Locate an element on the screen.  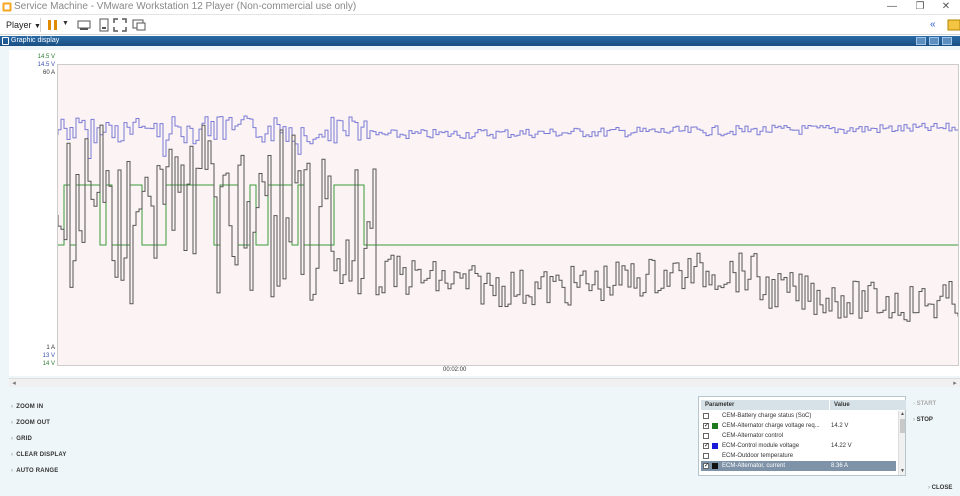
table-row: CEM-Alternator control is located at coordinates (798, 436).